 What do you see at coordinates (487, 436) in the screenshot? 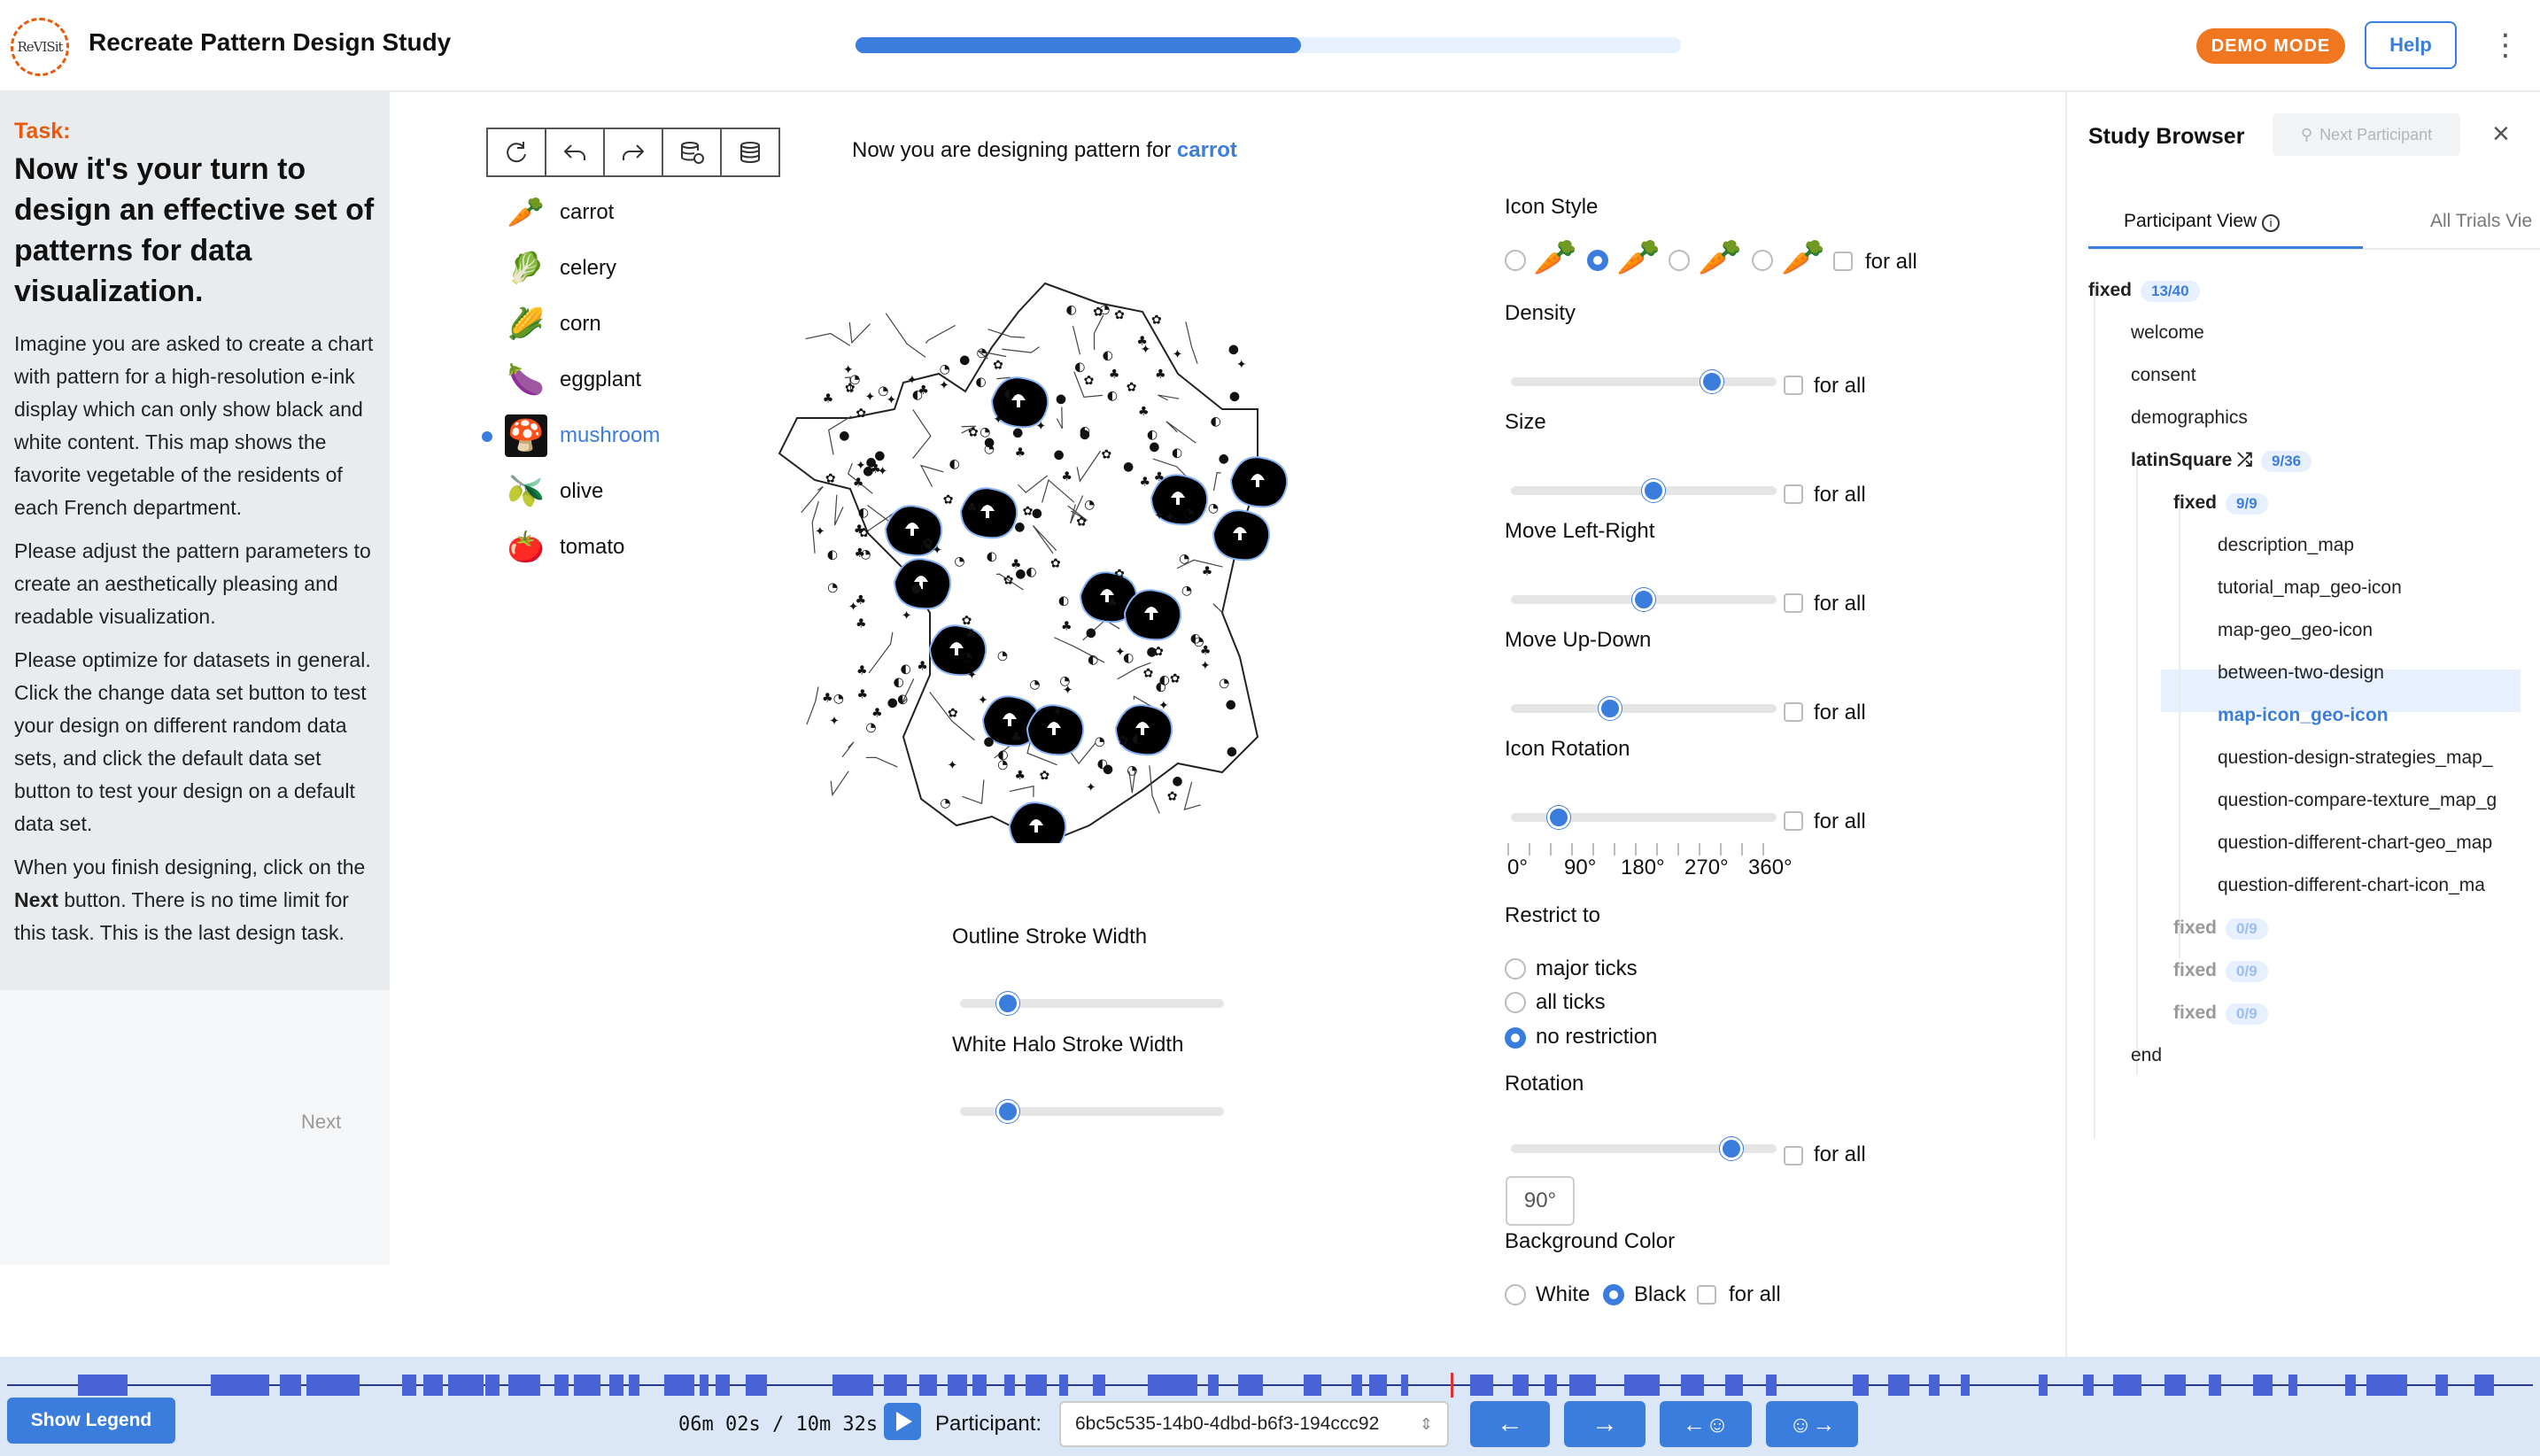
I see `selected-dot` at bounding box center [487, 436].